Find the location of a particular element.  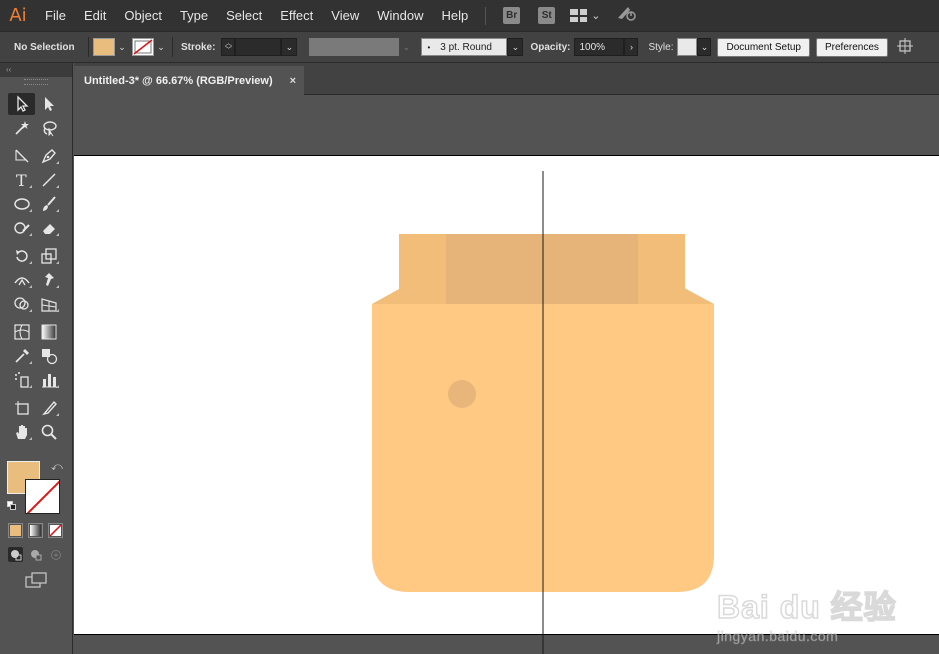

hand-tool-icon is located at coordinates (21, 432).